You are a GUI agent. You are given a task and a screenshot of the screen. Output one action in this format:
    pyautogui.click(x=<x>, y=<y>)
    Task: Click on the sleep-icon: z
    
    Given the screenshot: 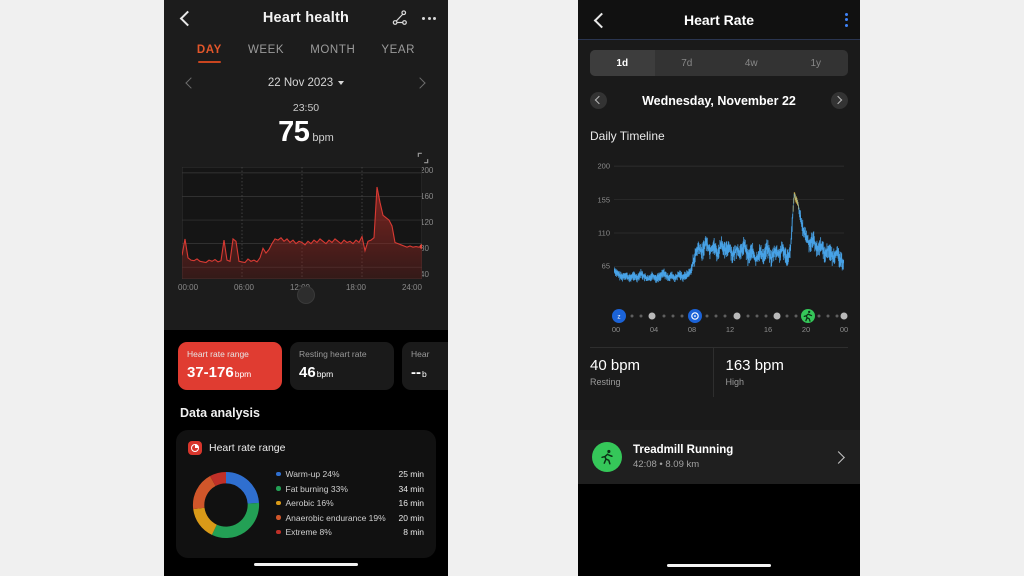 What is the action you would take?
    pyautogui.click(x=619, y=316)
    